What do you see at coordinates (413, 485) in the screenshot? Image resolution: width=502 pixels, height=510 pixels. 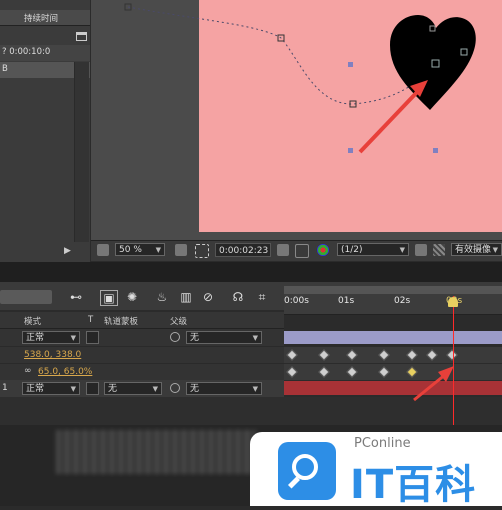 I see `brand-title: IT百科` at bounding box center [413, 485].